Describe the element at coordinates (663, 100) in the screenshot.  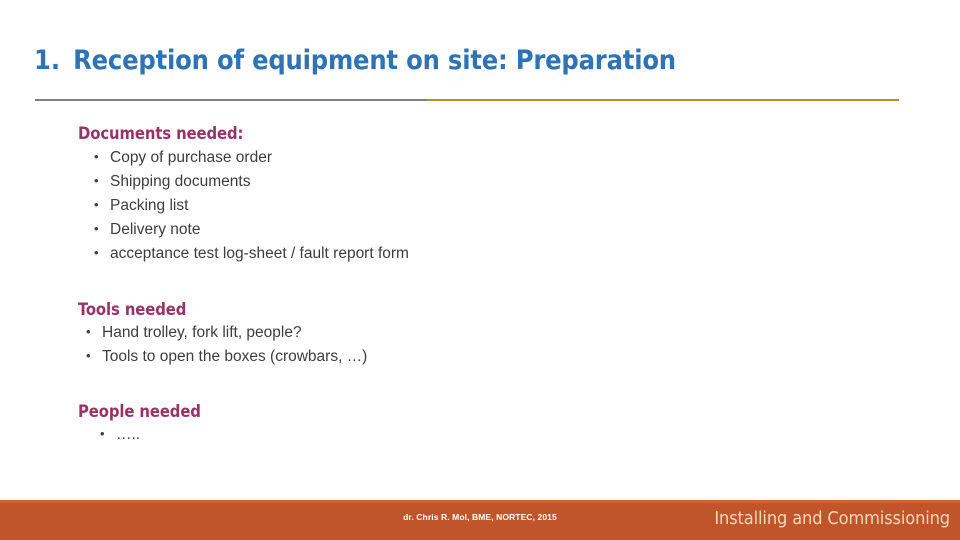
I see `title-divider-right` at that location.